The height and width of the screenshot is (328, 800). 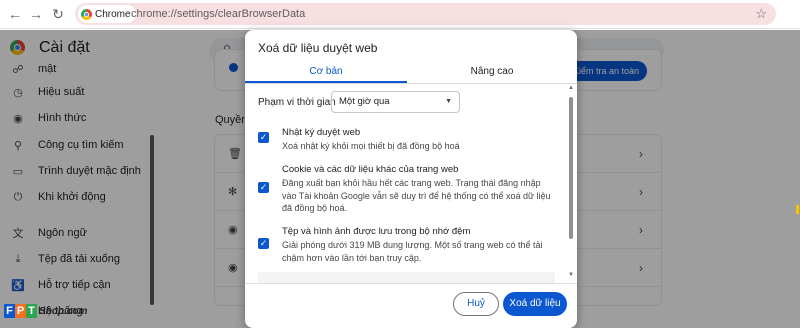 I want to click on bookmark-star-icon: ☆, so click(x=761, y=14).